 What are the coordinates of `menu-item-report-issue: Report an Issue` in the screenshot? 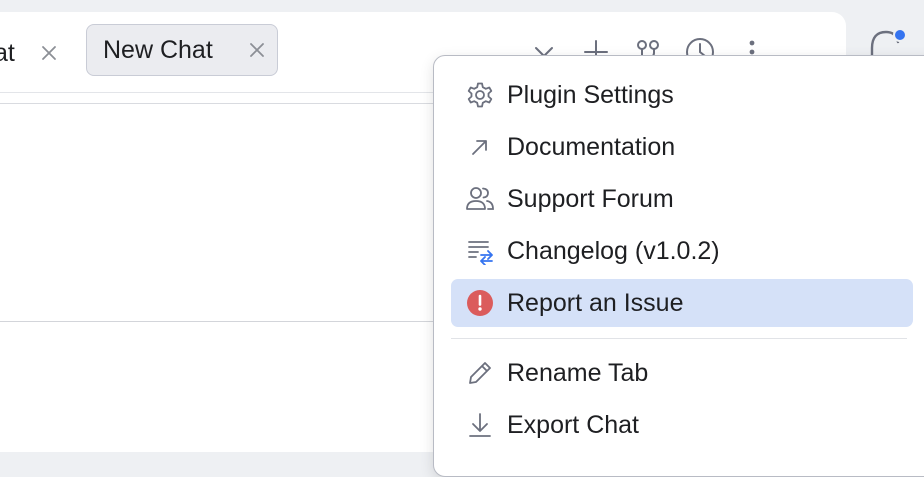 It's located at (682, 303).